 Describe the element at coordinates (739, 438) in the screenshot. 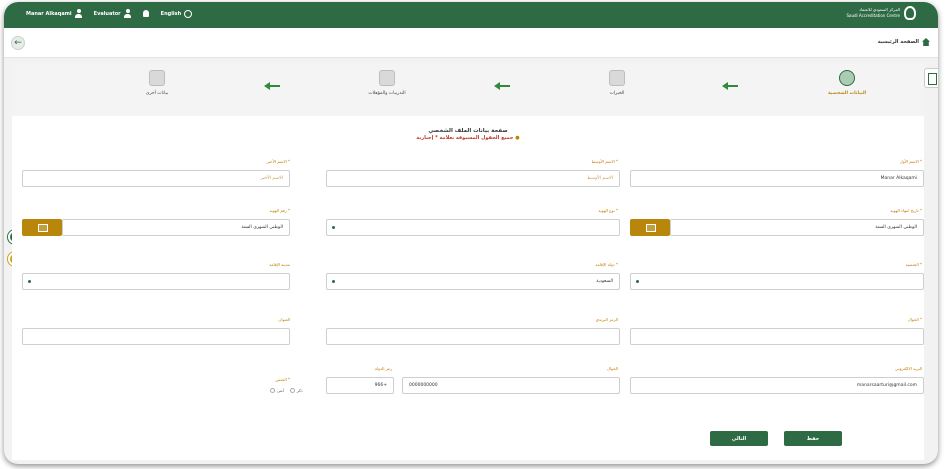

I see `next-button: التالي` at that location.